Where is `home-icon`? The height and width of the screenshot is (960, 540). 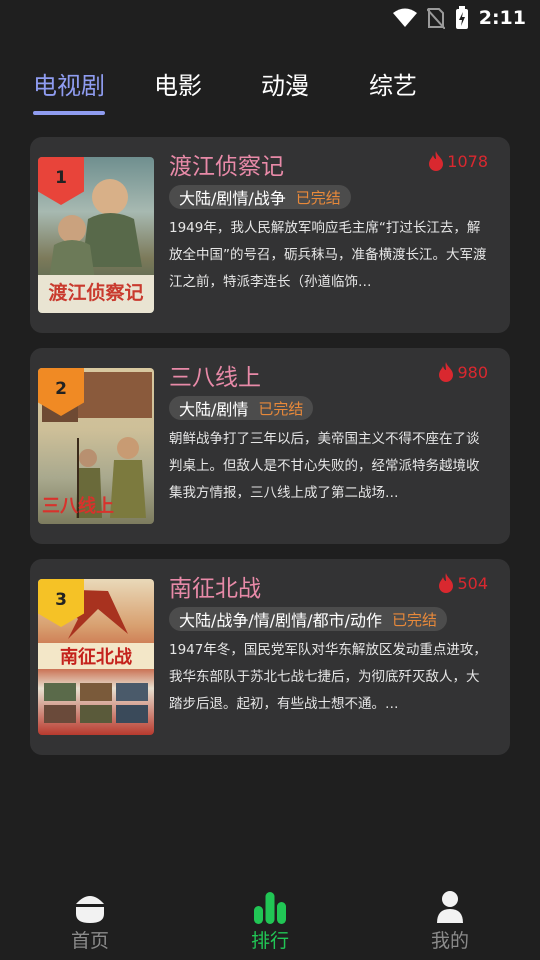
home-icon is located at coordinates (90, 909).